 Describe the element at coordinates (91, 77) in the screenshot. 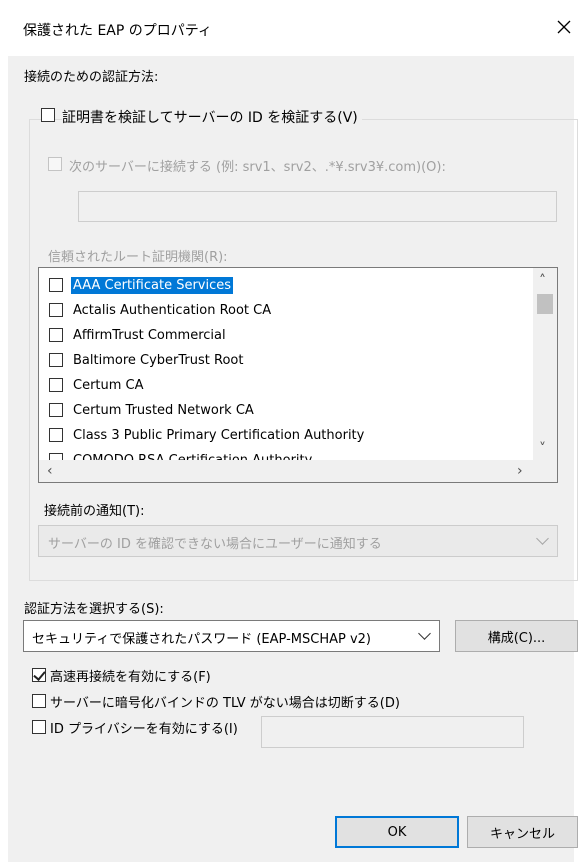

I see `connect-section-heading: 接続のための認証方法:` at that location.